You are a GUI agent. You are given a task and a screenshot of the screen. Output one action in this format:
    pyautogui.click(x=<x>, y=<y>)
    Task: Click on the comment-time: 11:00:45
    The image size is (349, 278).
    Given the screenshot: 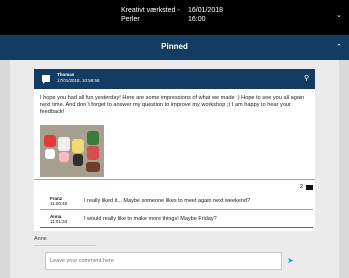 What is the action you would take?
    pyautogui.click(x=59, y=203)
    